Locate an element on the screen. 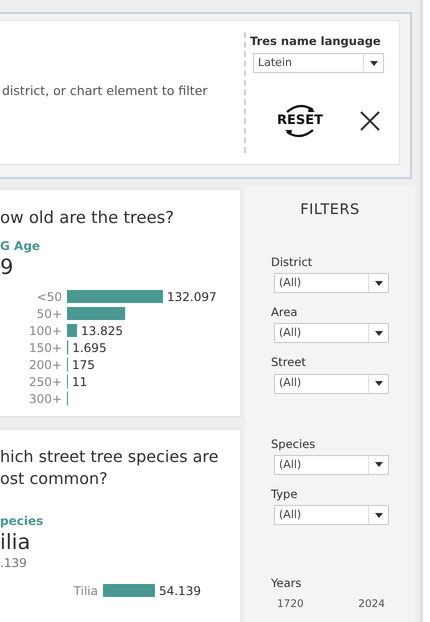  bar-value: 175 is located at coordinates (83, 365).